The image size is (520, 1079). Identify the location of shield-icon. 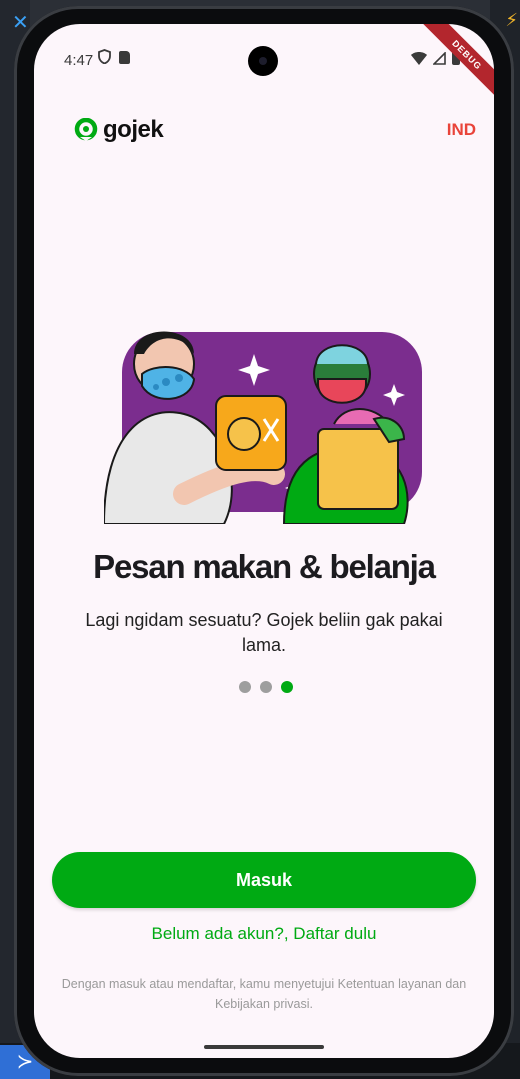
(104, 56).